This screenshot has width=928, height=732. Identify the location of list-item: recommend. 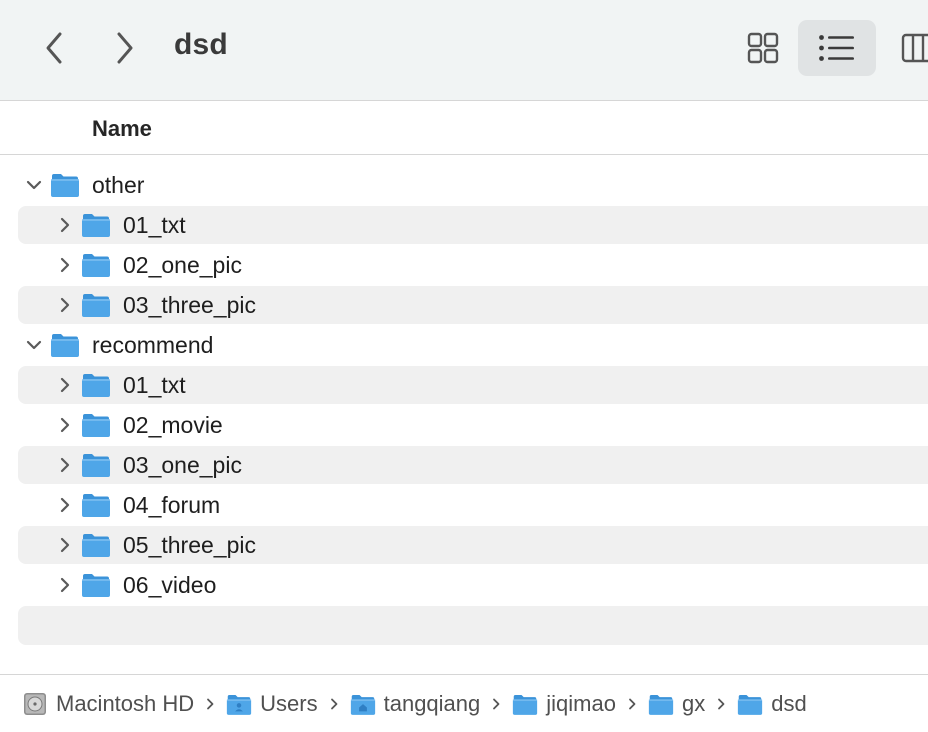
(464, 345).